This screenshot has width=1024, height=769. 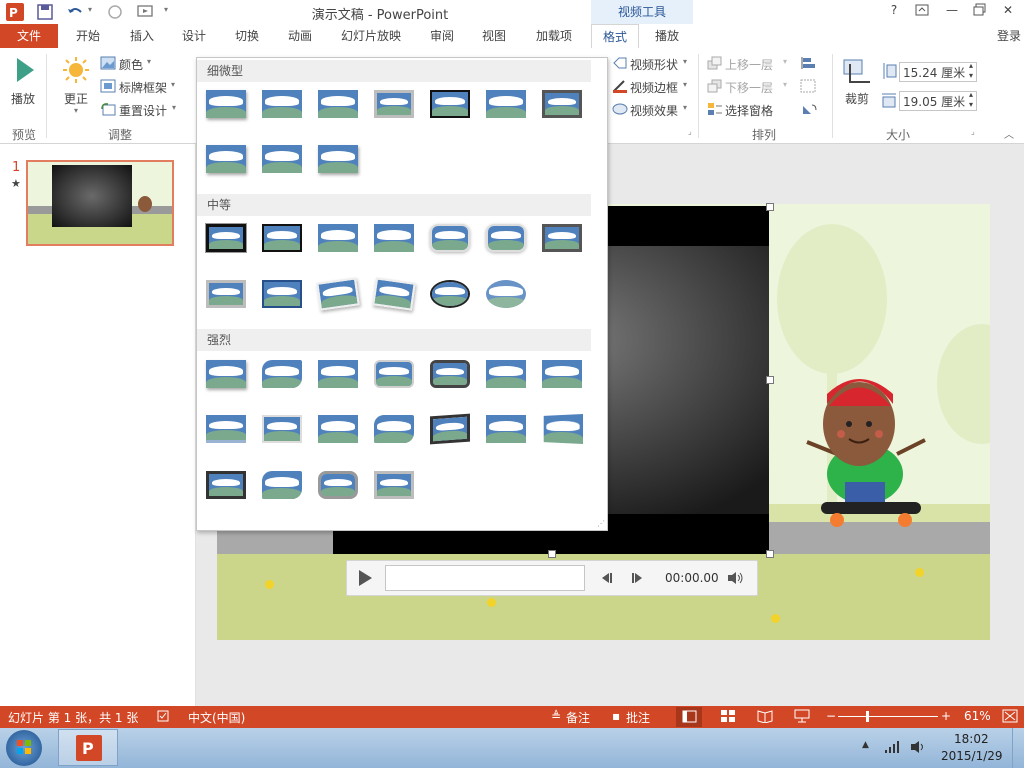 I want to click on zoom-slider, so click(x=888, y=716).